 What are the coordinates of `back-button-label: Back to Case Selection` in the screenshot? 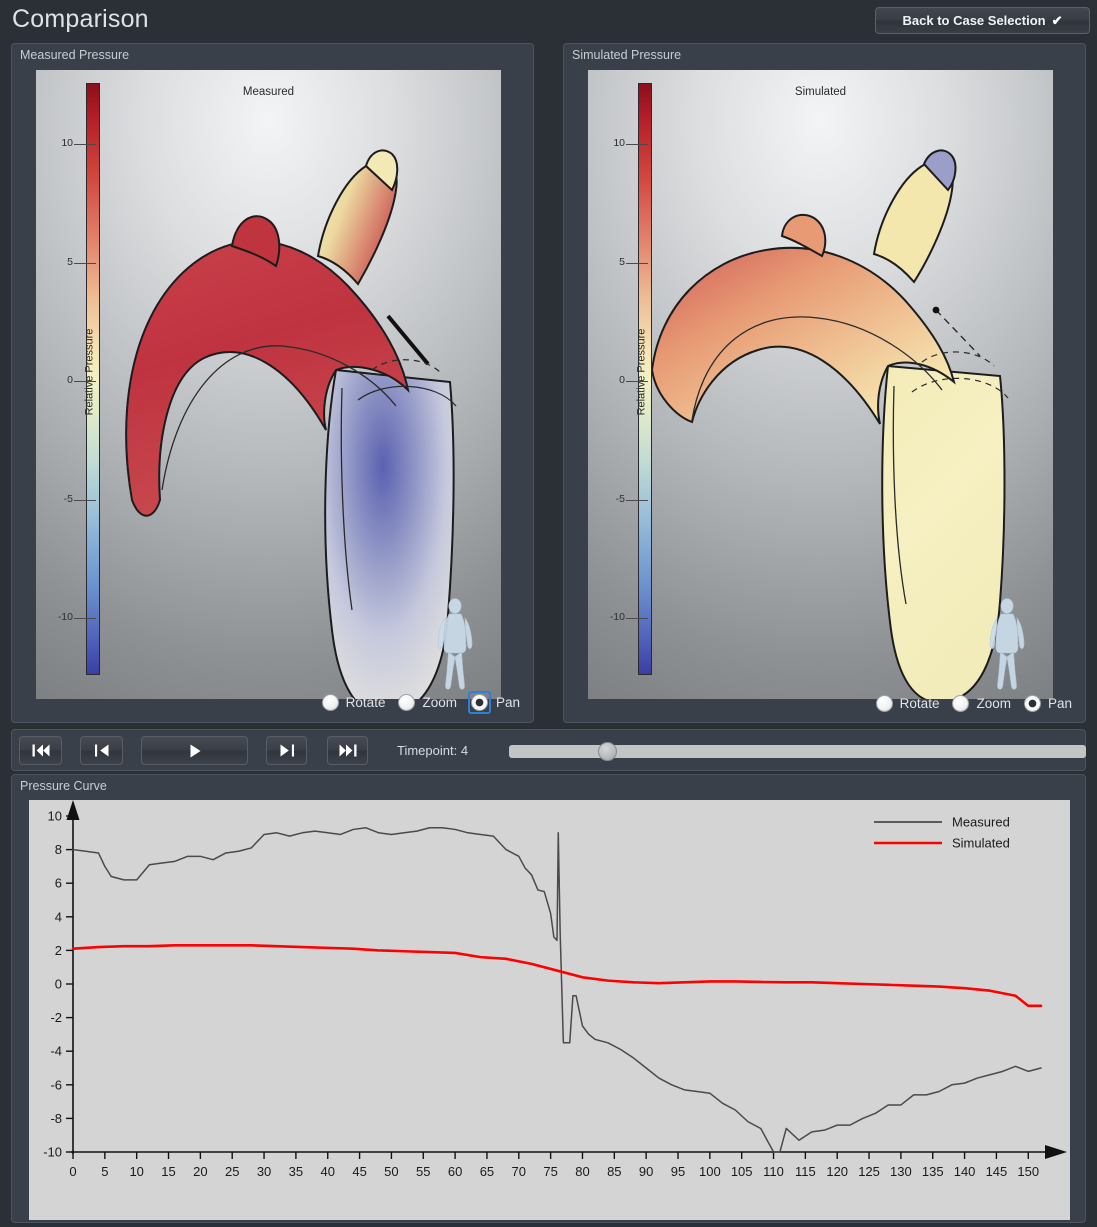 It's located at (974, 20).